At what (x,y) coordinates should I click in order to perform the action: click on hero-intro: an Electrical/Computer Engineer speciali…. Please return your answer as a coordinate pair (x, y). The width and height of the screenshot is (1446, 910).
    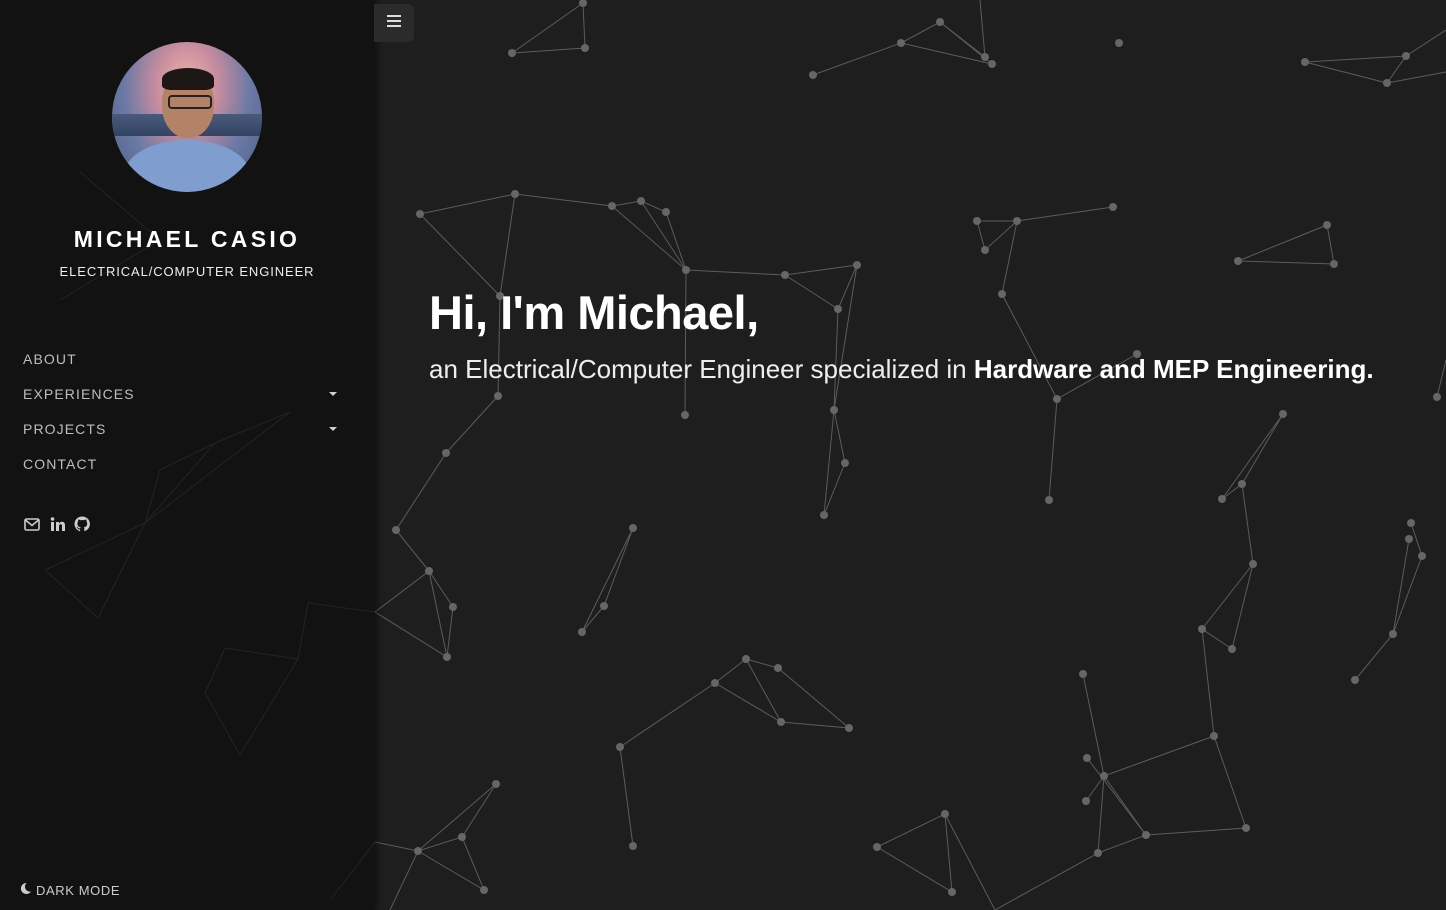
    Looking at the image, I should click on (901, 369).